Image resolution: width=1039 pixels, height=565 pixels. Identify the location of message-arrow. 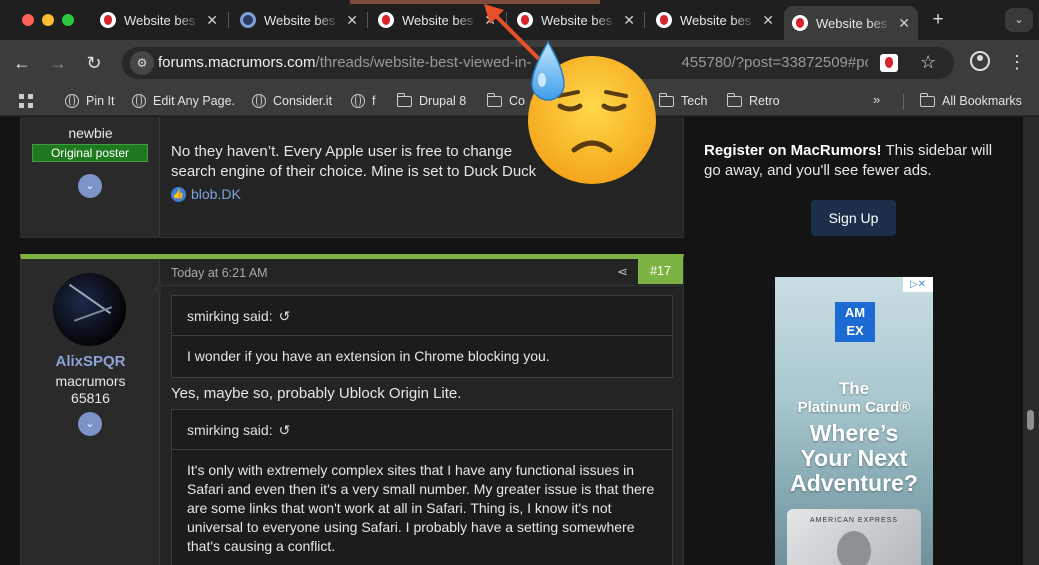
(157, 289).